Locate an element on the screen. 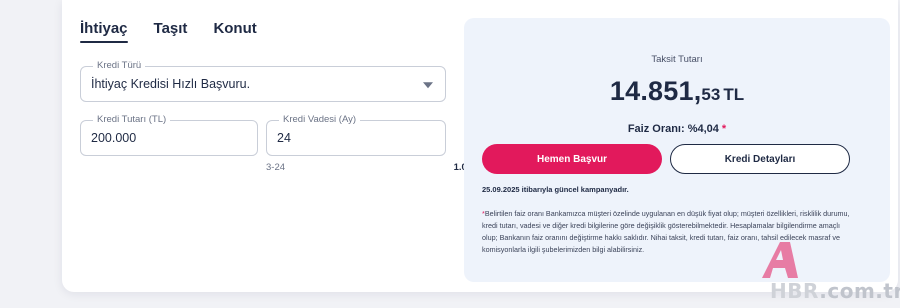  installment-amount: 14.851,53 TL is located at coordinates (677, 91).